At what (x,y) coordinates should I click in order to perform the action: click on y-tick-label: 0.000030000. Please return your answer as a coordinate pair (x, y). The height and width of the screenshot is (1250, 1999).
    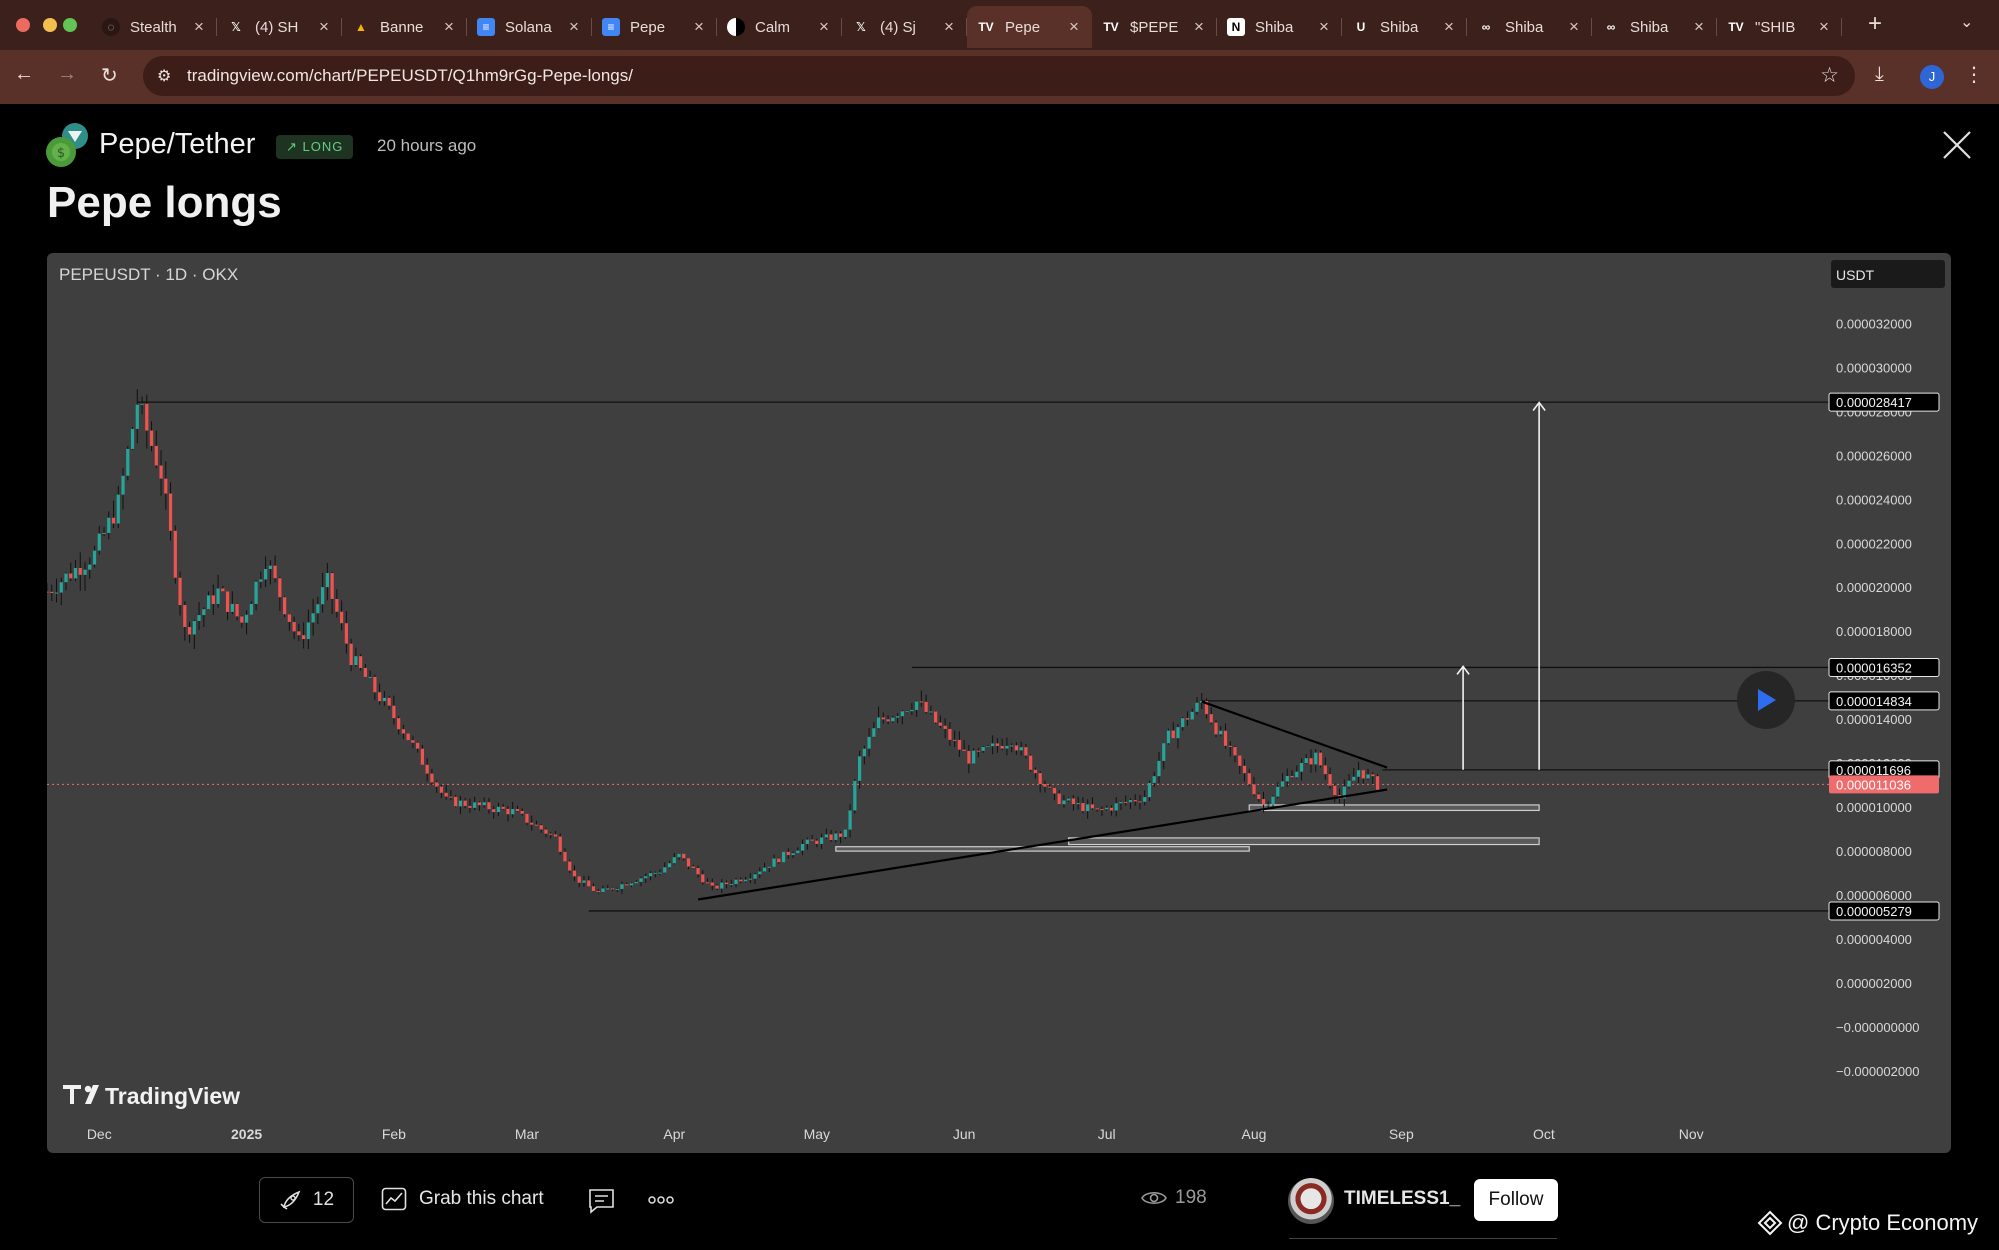
    Looking at the image, I should click on (1874, 367).